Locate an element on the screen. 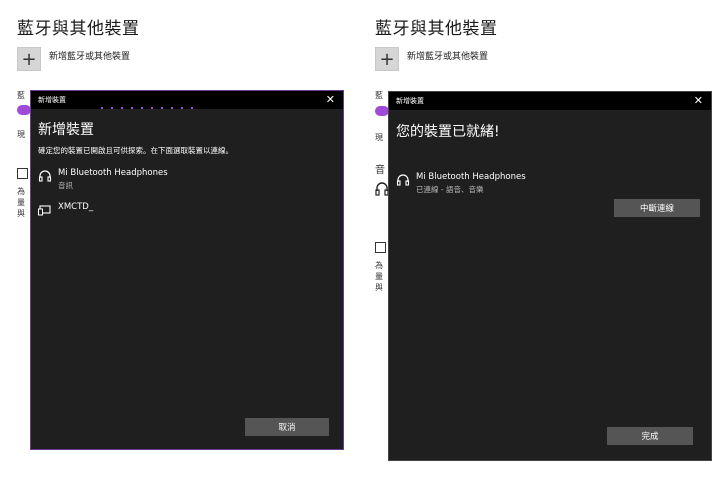  dialog-titlebar: 新增裝置 ✕ is located at coordinates (550, 101).